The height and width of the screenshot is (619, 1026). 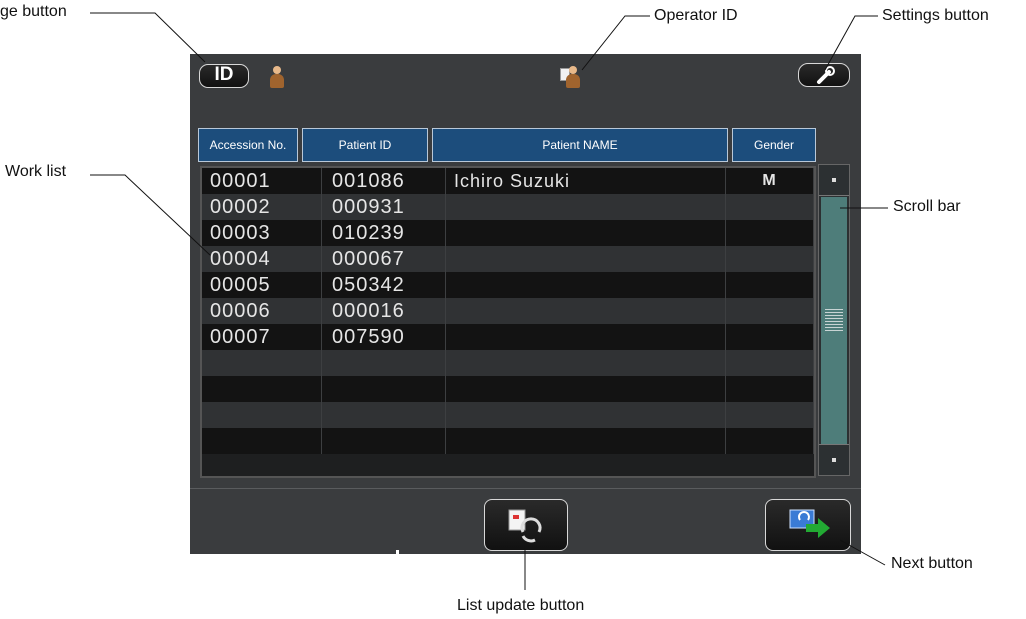 I want to click on table-row: 00004 000067, so click(x=508, y=259).